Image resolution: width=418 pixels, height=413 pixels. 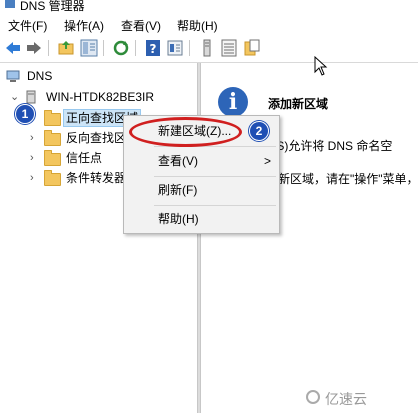 What do you see at coordinates (201, 161) in the screenshot?
I see `ctx-view: 查看(V) >` at bounding box center [201, 161].